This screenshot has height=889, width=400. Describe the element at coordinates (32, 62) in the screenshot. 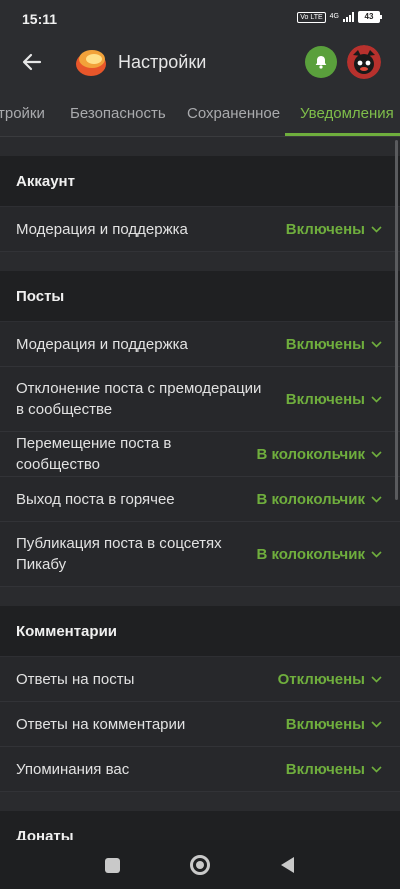

I see `arrow-left-icon` at that location.